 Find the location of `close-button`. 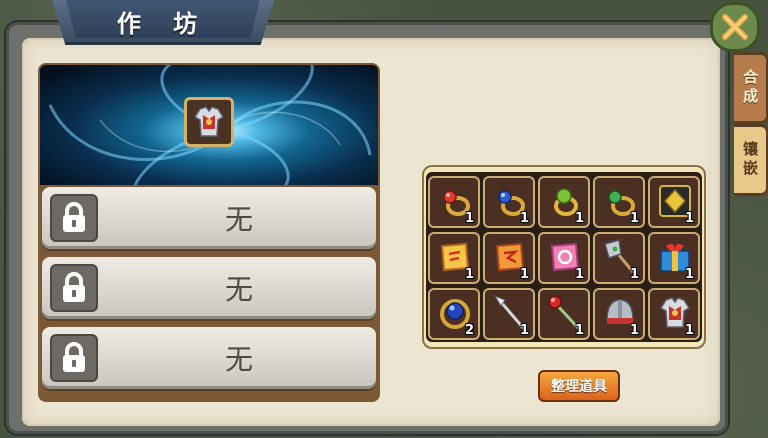

close-button is located at coordinates (735, 27).